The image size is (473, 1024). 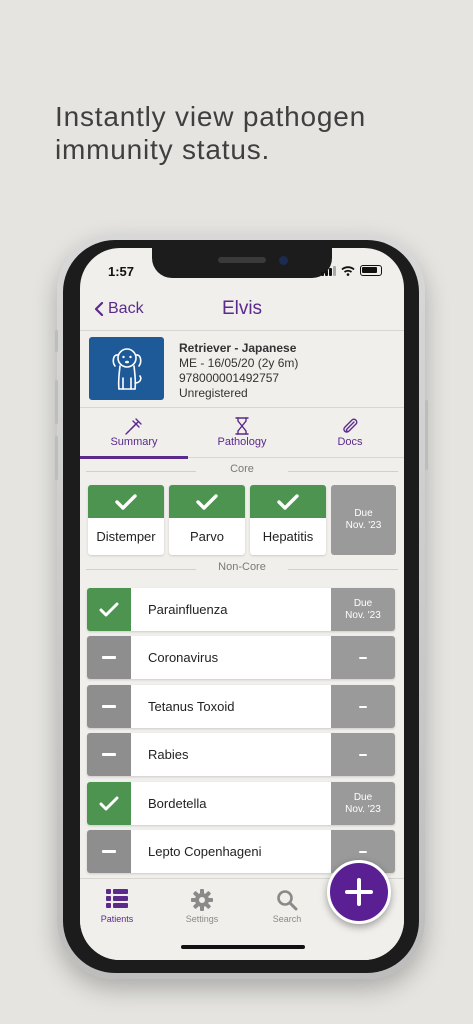 I want to click on navigation-bar: Back Elvis, so click(x=242, y=311).